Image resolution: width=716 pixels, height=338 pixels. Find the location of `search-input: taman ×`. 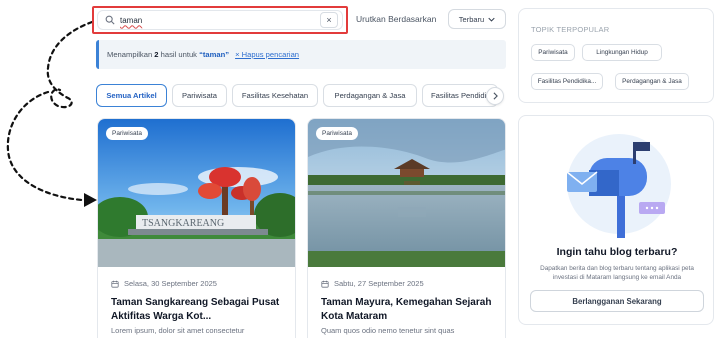

search-input: taman × is located at coordinates (220, 20).